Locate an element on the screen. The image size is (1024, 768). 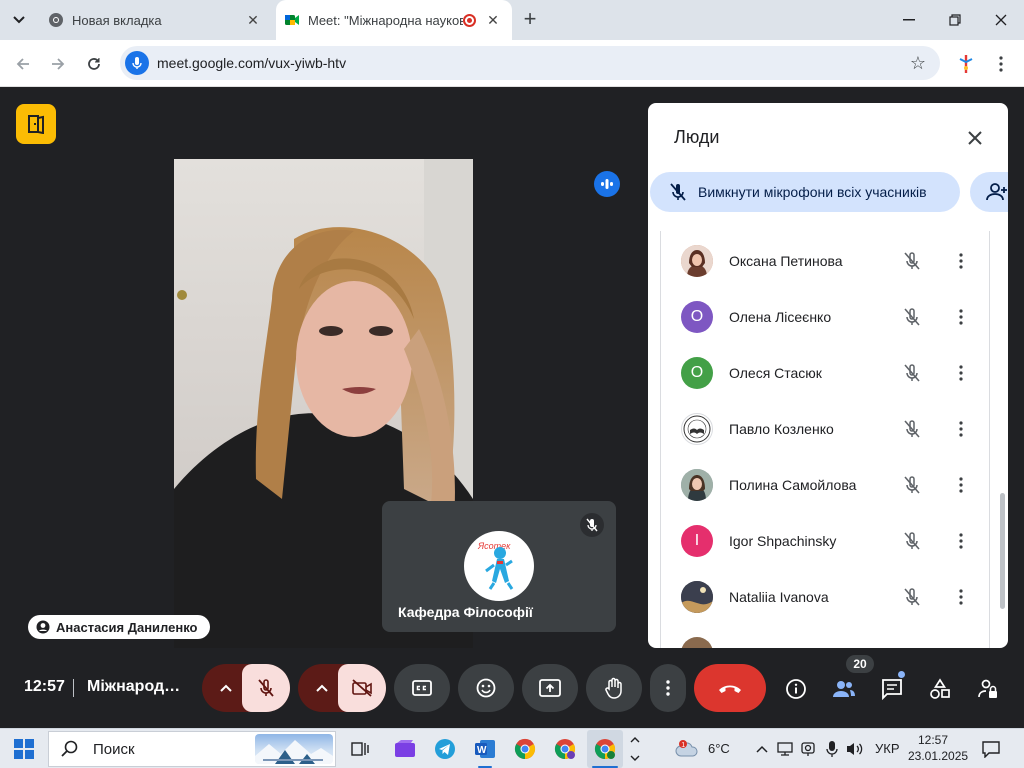
participant-avatar is located at coordinates (697, 485).